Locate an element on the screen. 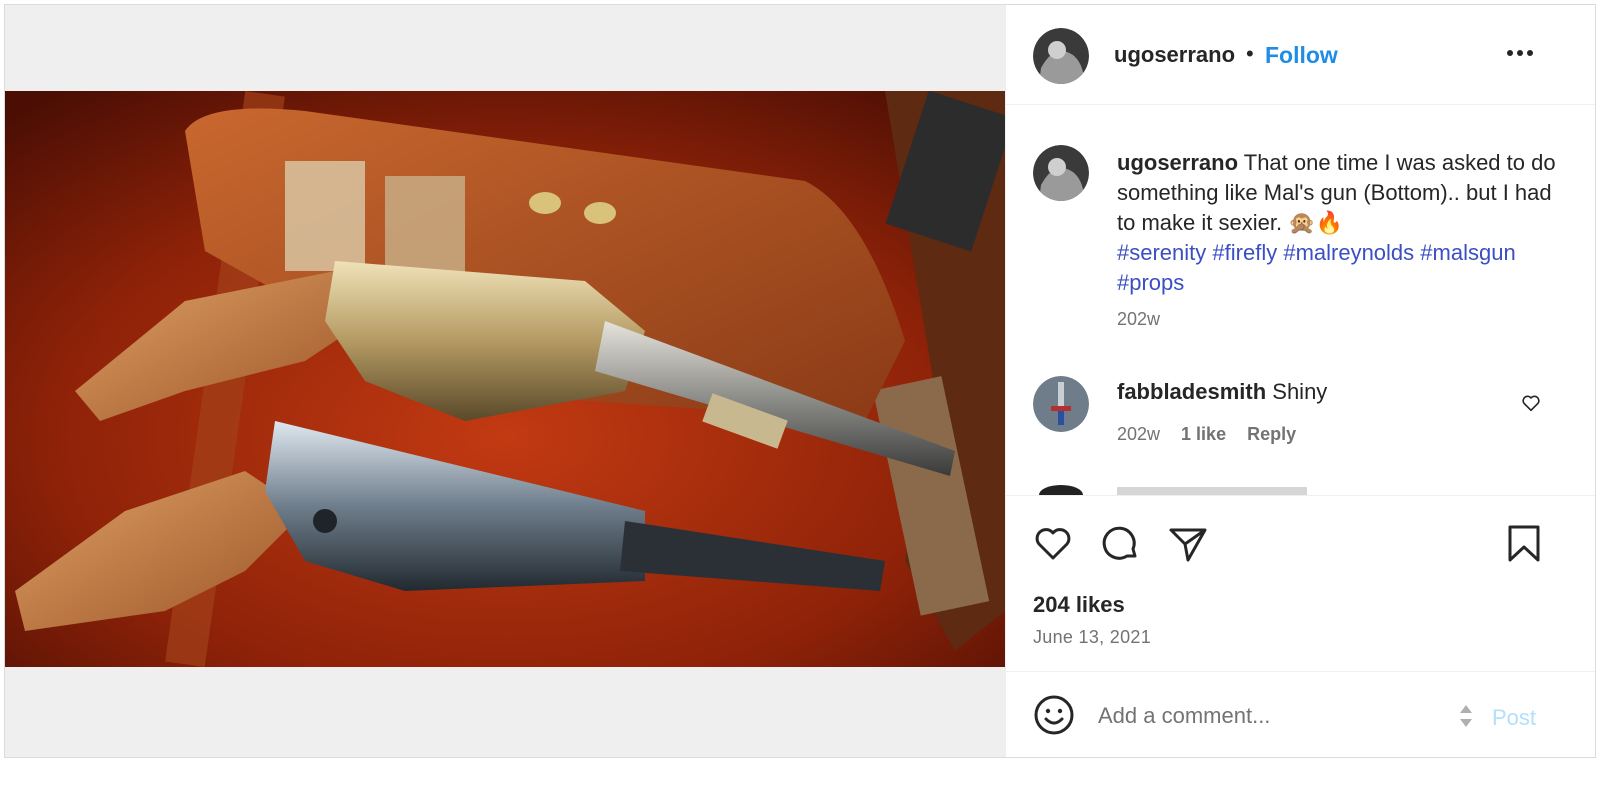 This screenshot has height=800, width=1600. hashtag: #firefly is located at coordinates (1244, 252).